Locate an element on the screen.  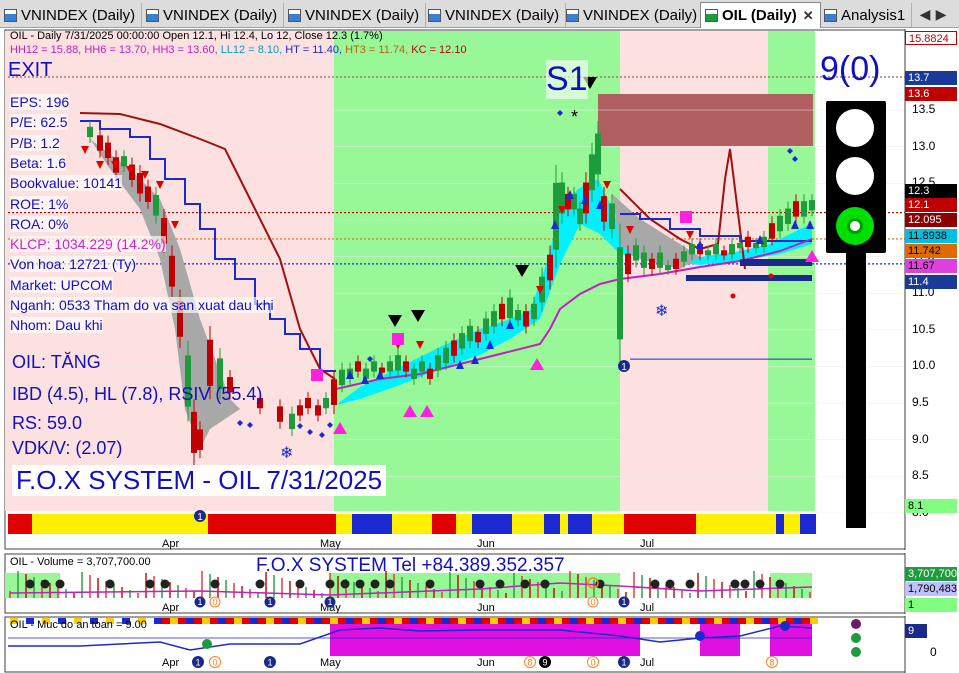
tab-vnindex-daily-4: VNINDEX (Daily) is located at coordinates (633, 15).